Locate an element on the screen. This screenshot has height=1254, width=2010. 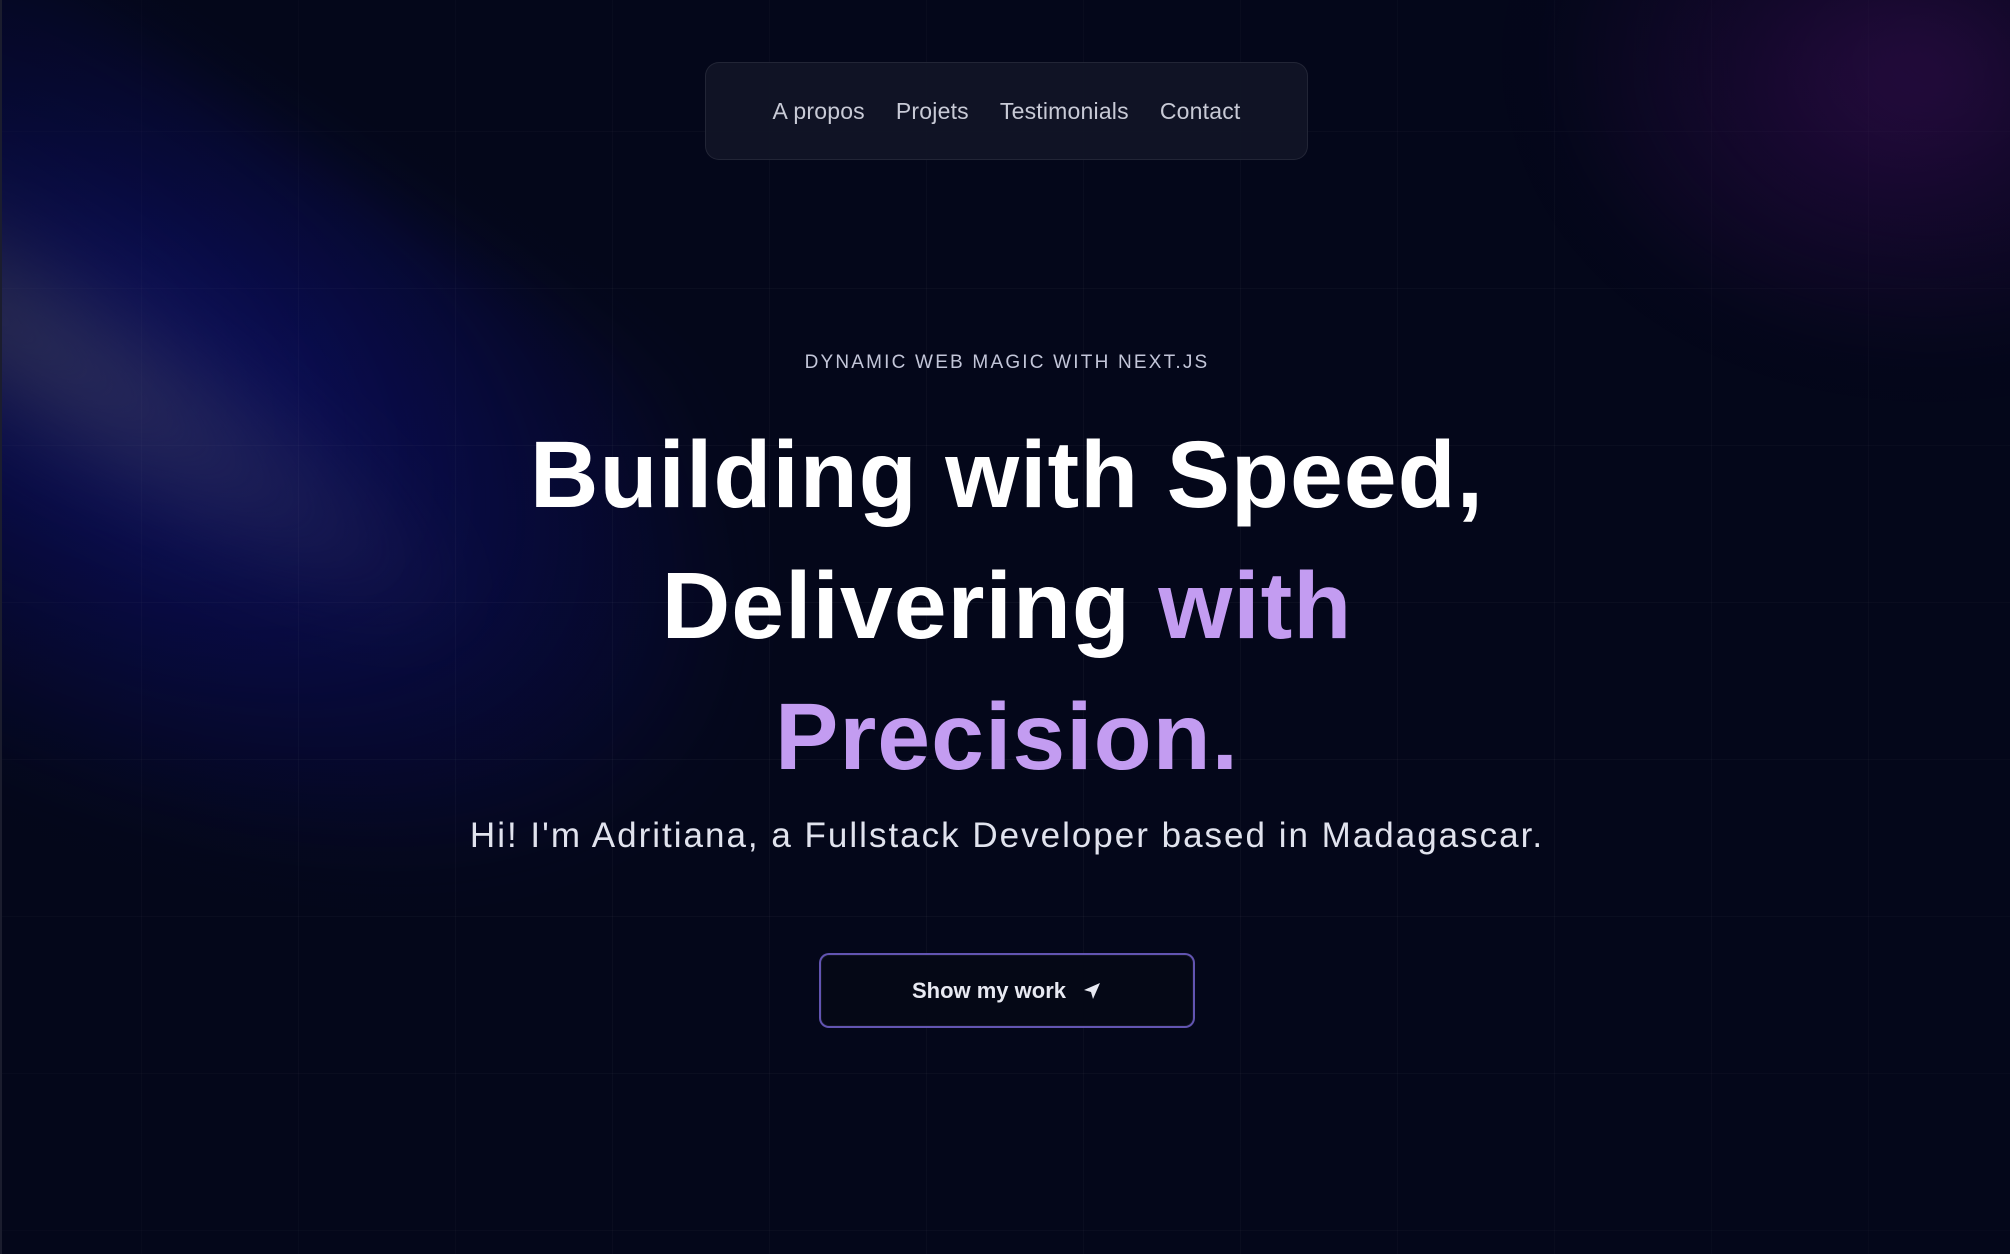
nav-link-testimonials: Testimonials is located at coordinates (1064, 111).